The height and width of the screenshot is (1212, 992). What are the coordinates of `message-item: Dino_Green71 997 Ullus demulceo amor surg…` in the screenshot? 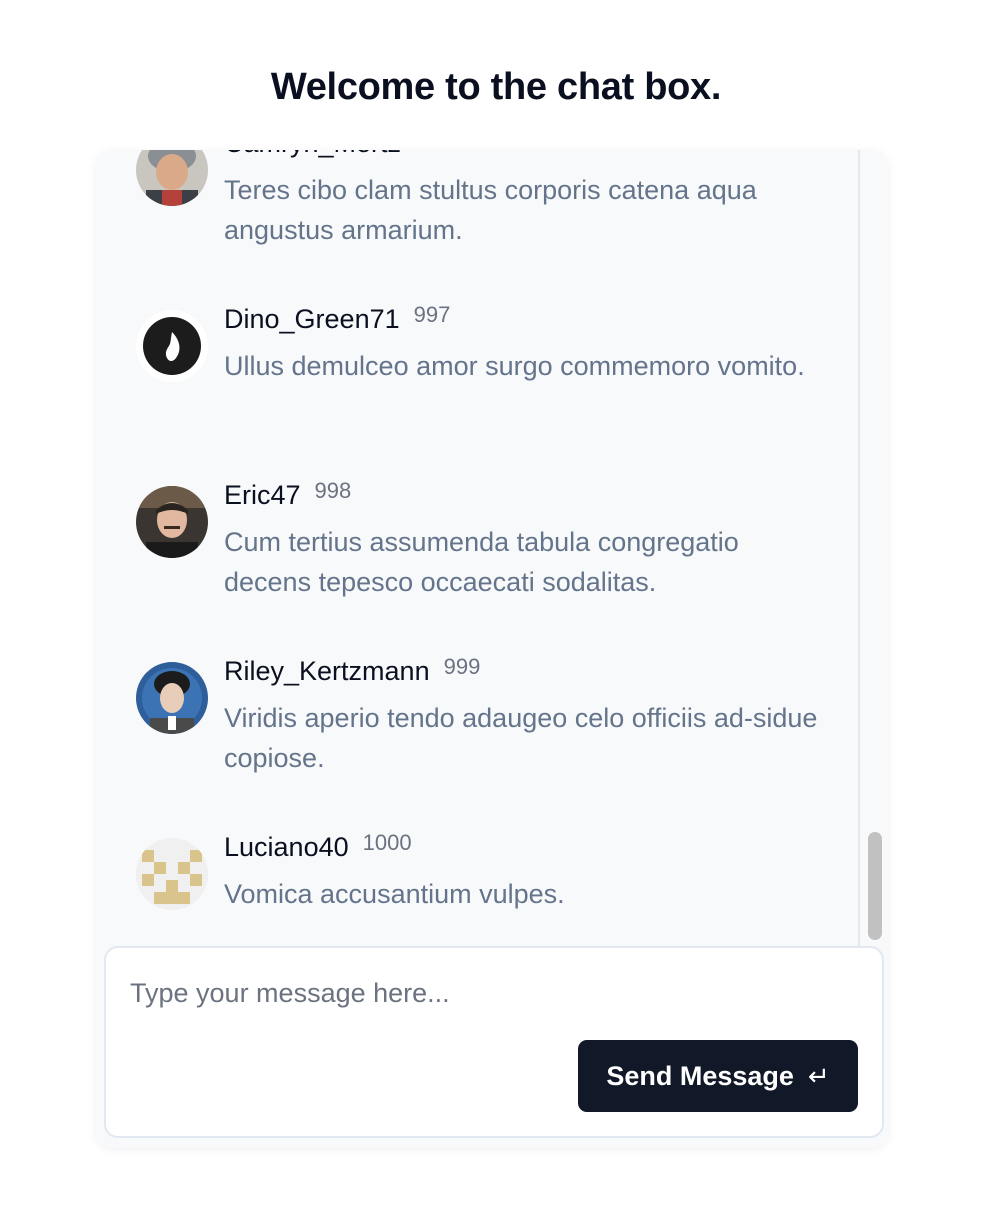 It's located at (477, 391).